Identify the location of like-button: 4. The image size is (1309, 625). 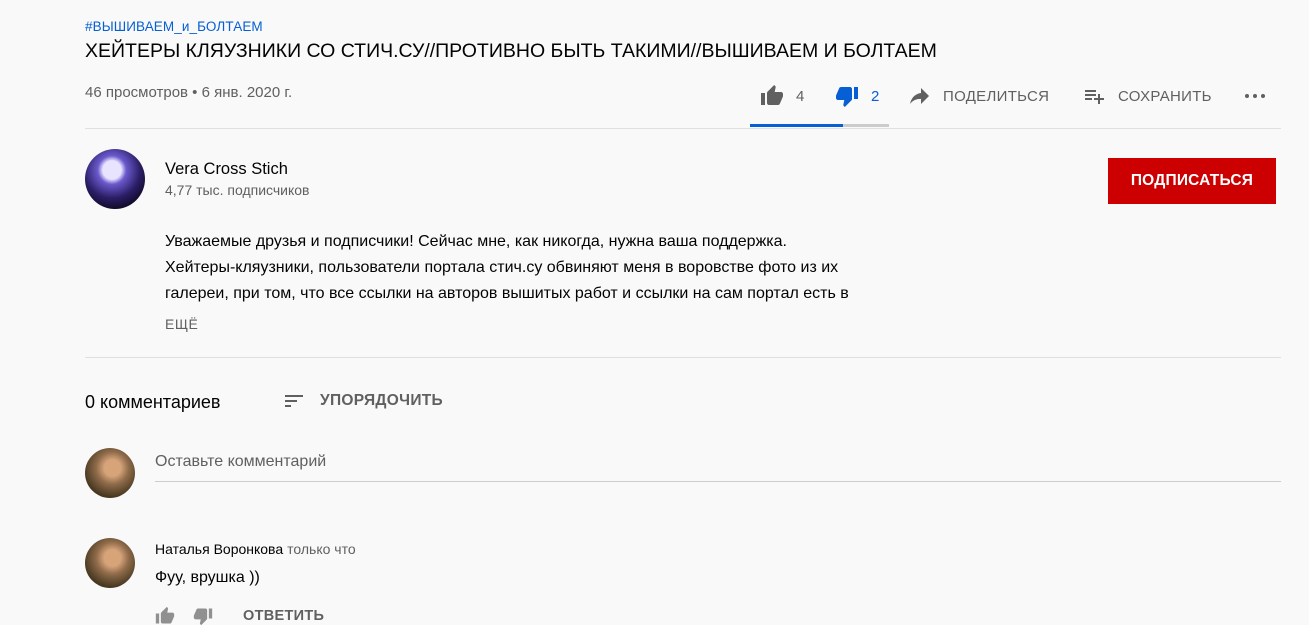
(782, 96).